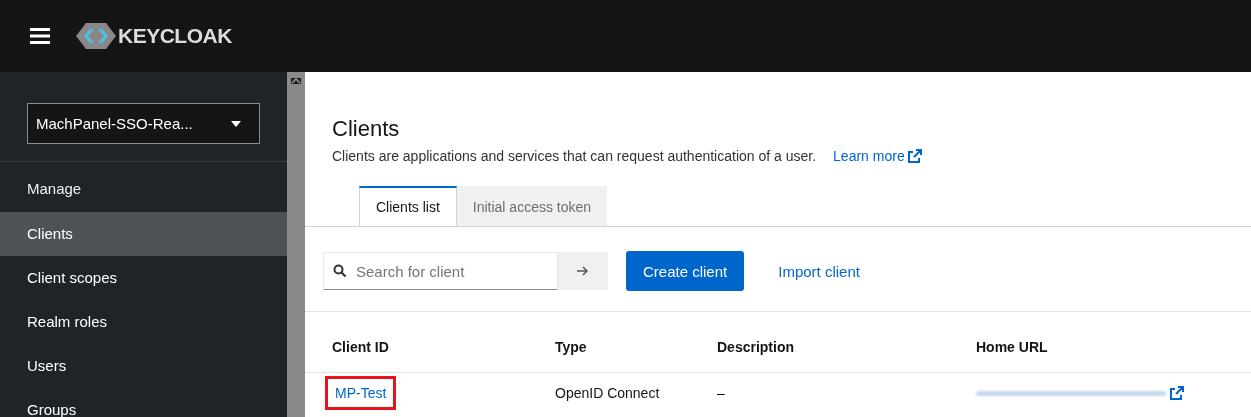  I want to click on column-header: Client ID, so click(360, 347).